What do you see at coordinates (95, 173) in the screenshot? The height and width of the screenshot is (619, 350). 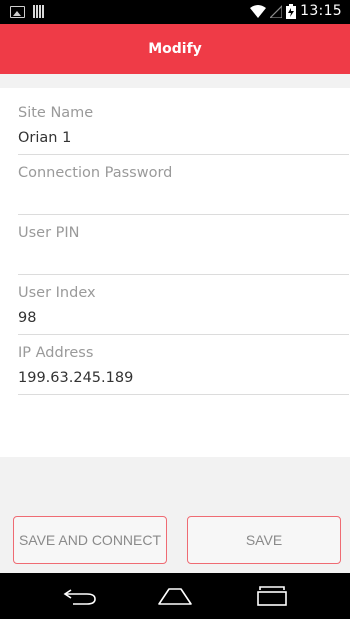 I see `connection-password-label: Connection Password` at bounding box center [95, 173].